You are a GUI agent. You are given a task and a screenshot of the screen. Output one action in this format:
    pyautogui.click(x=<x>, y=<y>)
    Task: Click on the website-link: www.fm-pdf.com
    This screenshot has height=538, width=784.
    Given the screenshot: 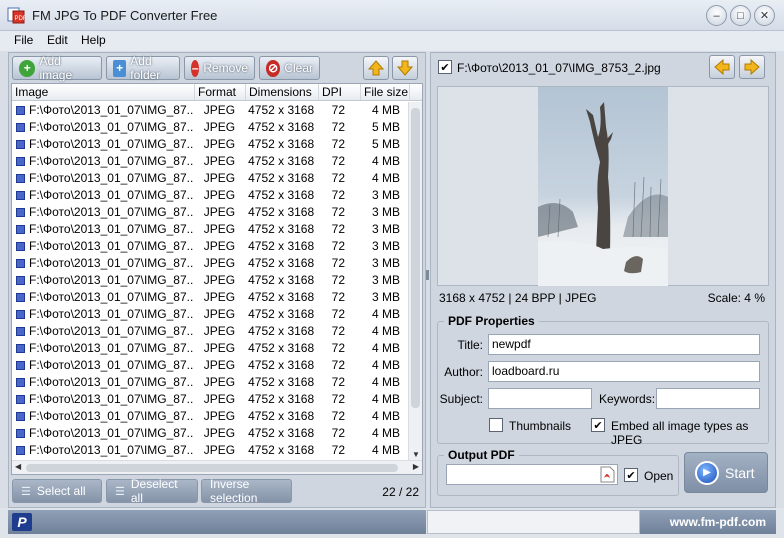 What is the action you would take?
    pyautogui.click(x=708, y=522)
    